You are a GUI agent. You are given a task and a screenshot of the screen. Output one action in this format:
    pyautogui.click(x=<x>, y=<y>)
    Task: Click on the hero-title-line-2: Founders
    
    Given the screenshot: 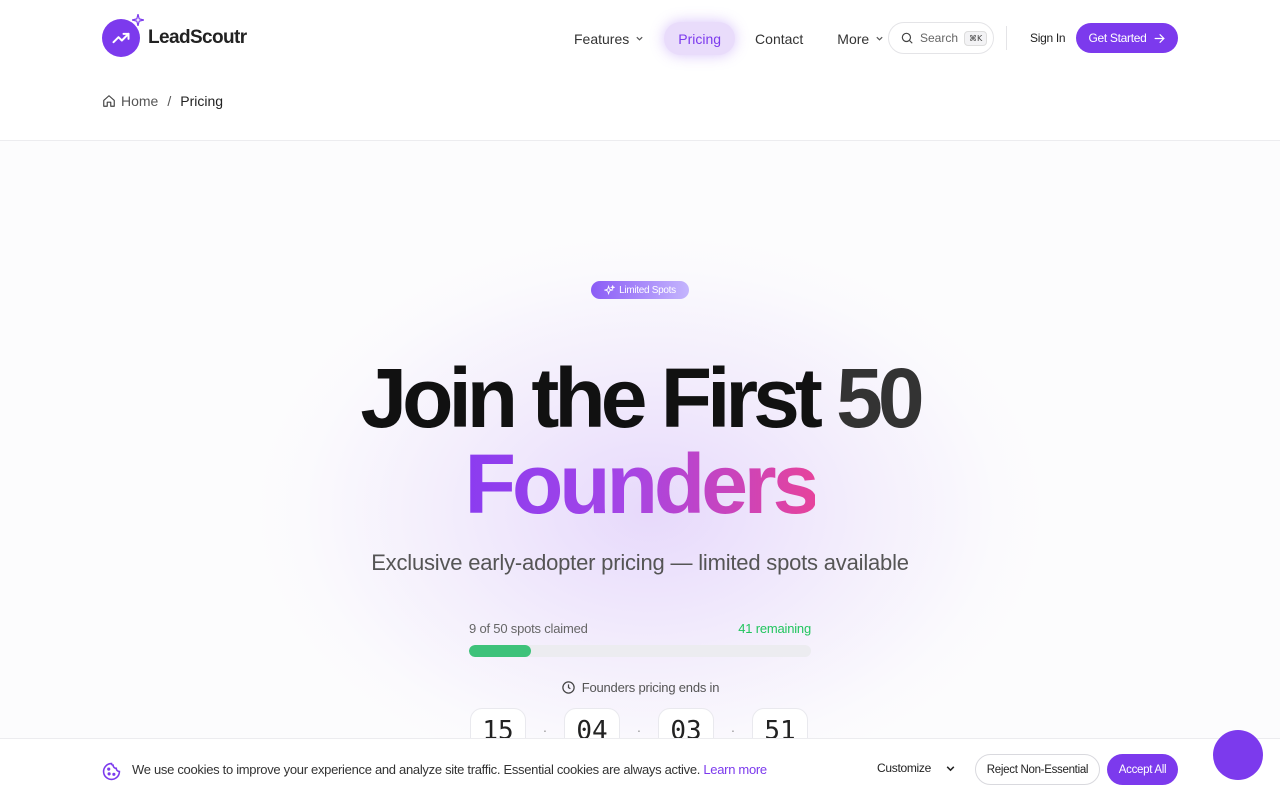 What is the action you would take?
    pyautogui.click(x=640, y=484)
    